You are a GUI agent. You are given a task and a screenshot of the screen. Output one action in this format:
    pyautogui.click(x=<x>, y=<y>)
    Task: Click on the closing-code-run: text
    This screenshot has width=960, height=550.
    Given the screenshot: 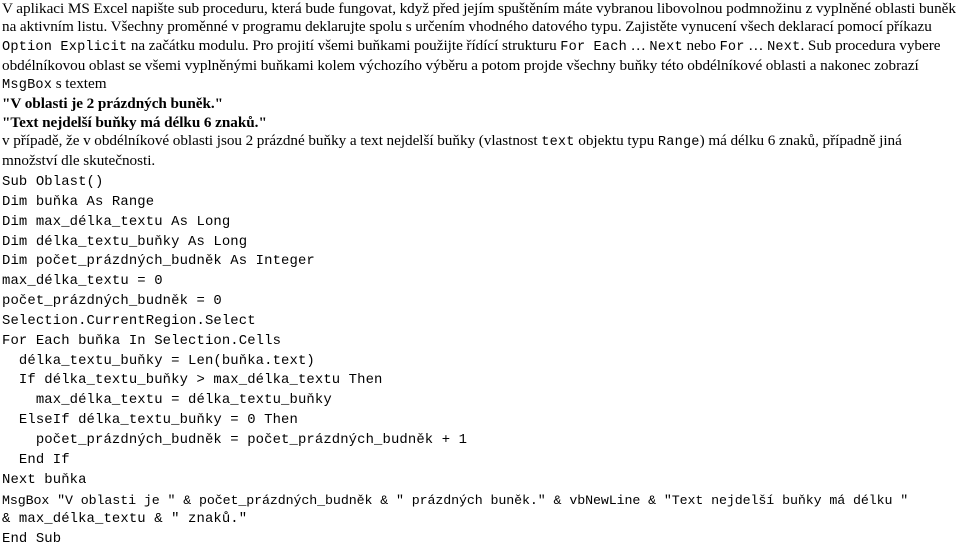 What is the action you would take?
    pyautogui.click(x=558, y=143)
    